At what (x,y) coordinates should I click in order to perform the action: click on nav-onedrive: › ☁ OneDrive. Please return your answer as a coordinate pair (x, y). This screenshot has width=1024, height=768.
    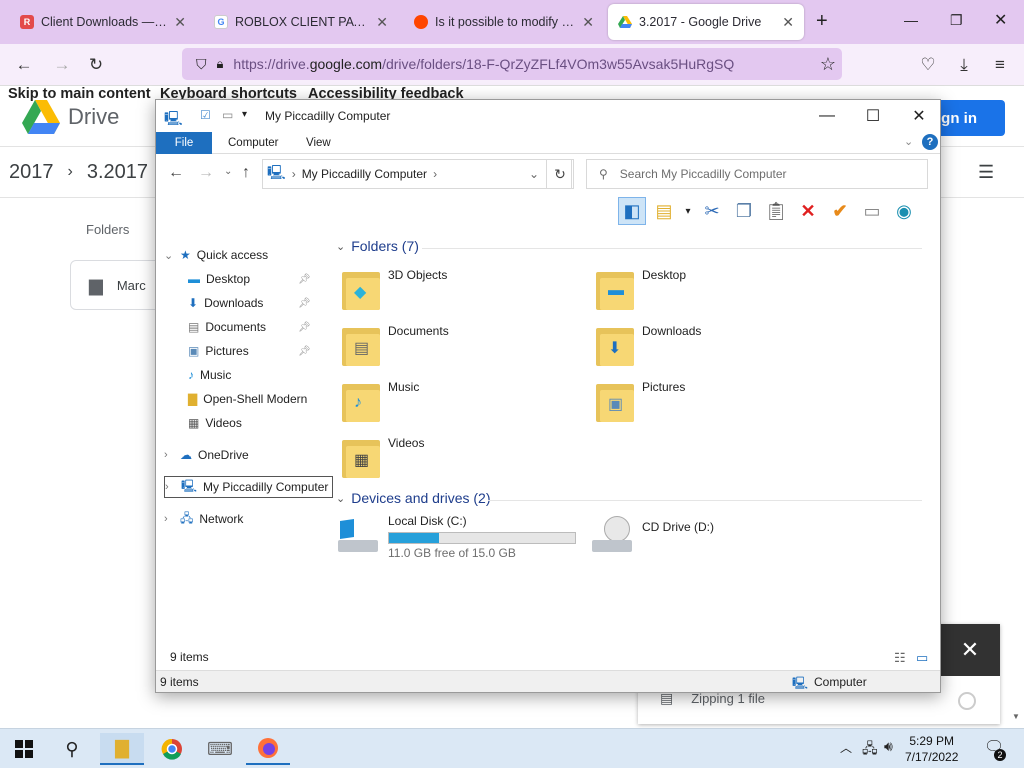
    Looking at the image, I should click on (206, 455).